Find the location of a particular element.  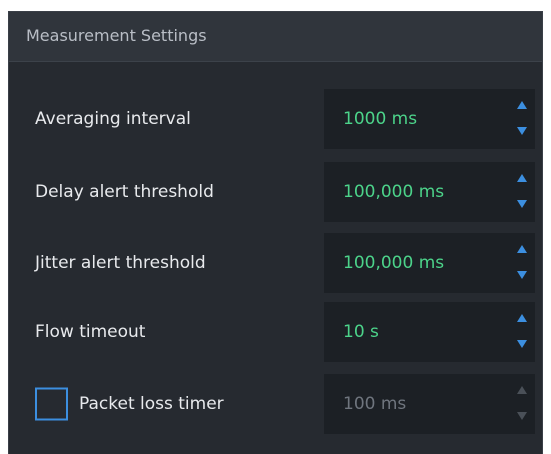

packet-loss-timer-decrement-button is located at coordinates (522, 419).